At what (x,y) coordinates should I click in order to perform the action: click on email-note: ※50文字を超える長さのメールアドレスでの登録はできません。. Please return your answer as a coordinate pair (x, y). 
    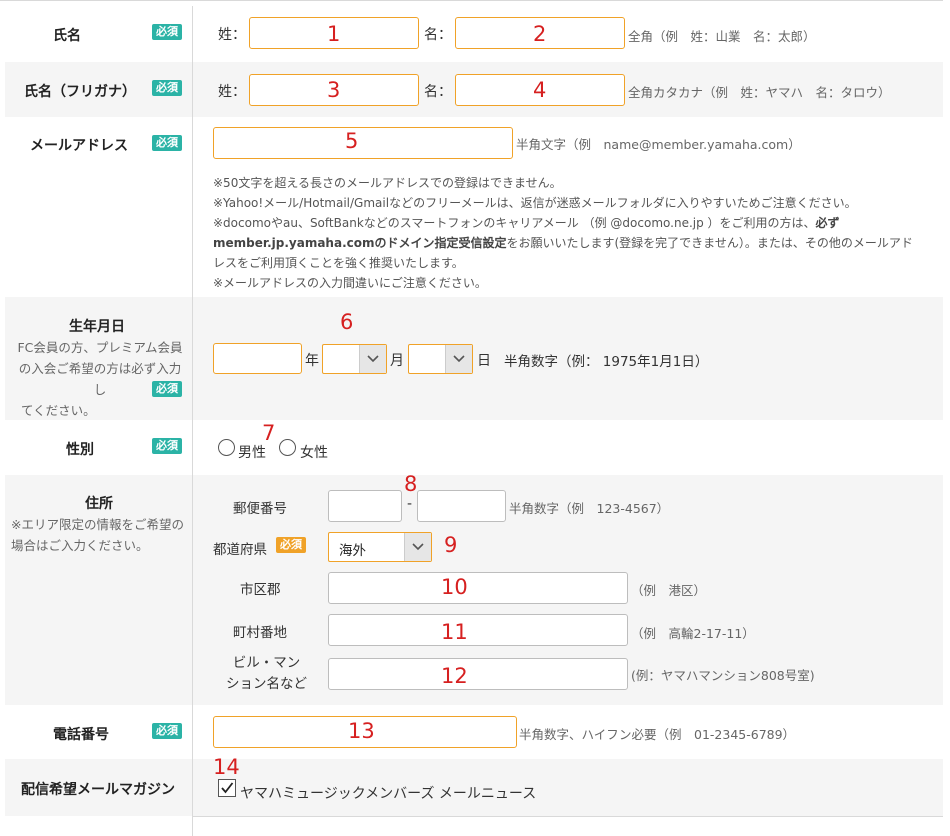
    Looking at the image, I should click on (387, 183).